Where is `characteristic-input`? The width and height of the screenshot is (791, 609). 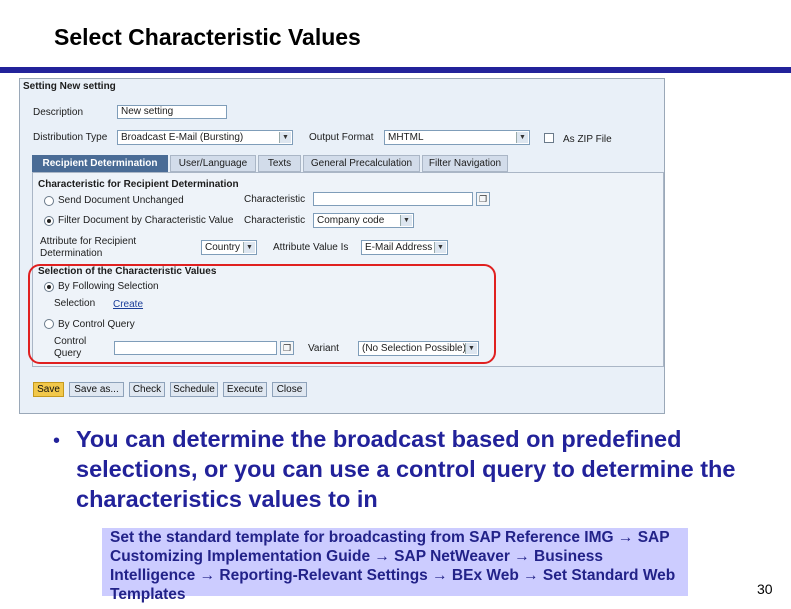
characteristic-input is located at coordinates (393, 199).